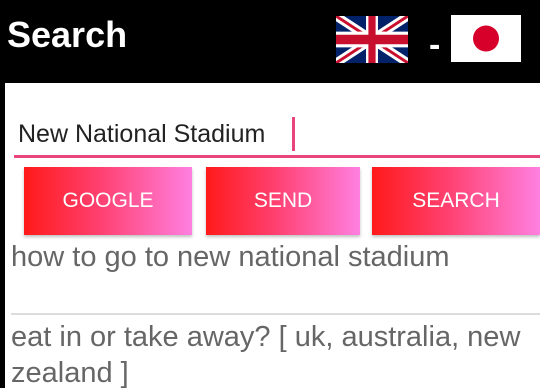  I want to click on search-field, so click(277, 135).